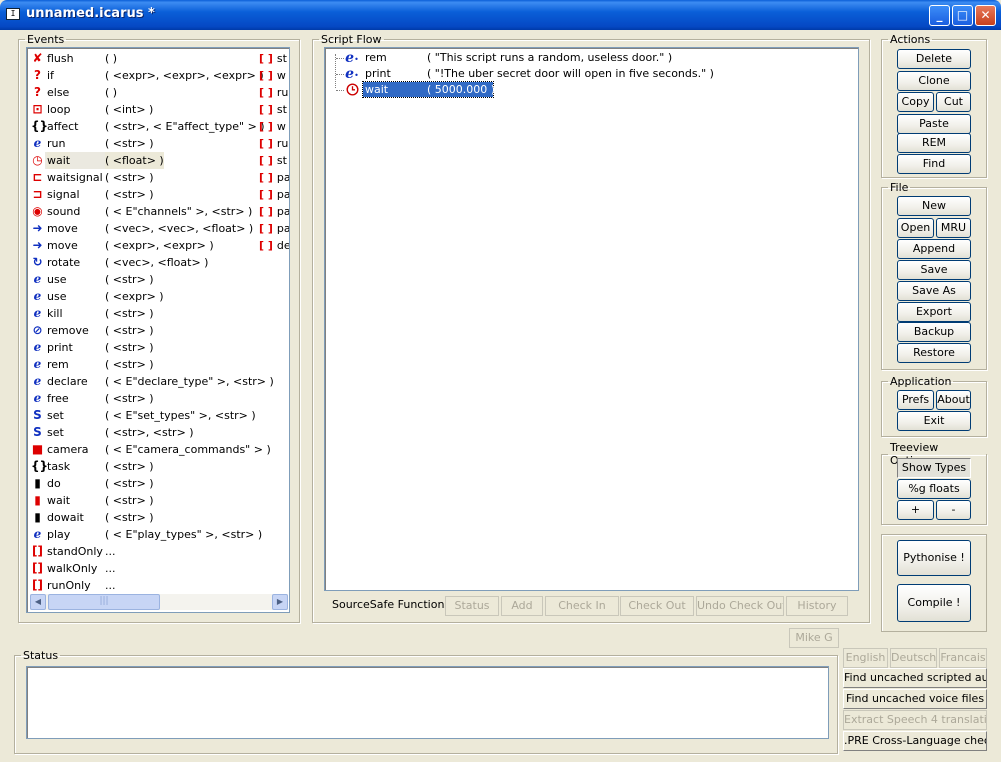 This screenshot has width=1001, height=762. What do you see at coordinates (939, 15) in the screenshot?
I see `minimize-button: _` at bounding box center [939, 15].